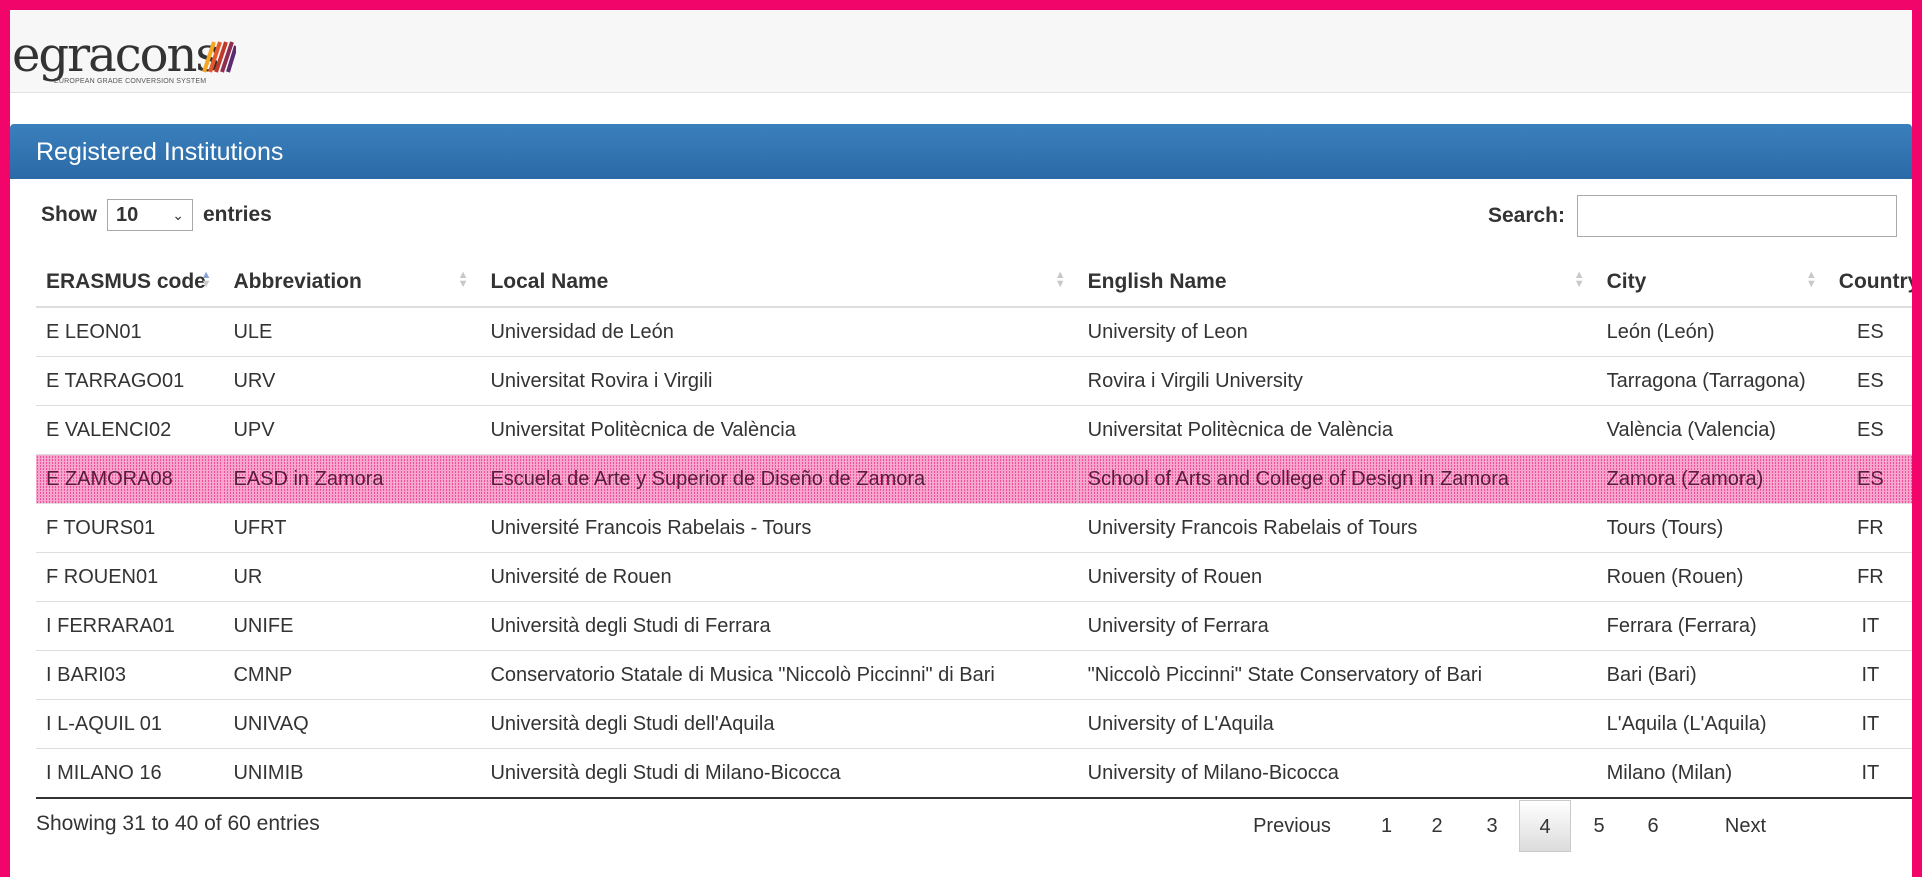  I want to click on page-button-2: 2, so click(1437, 826).